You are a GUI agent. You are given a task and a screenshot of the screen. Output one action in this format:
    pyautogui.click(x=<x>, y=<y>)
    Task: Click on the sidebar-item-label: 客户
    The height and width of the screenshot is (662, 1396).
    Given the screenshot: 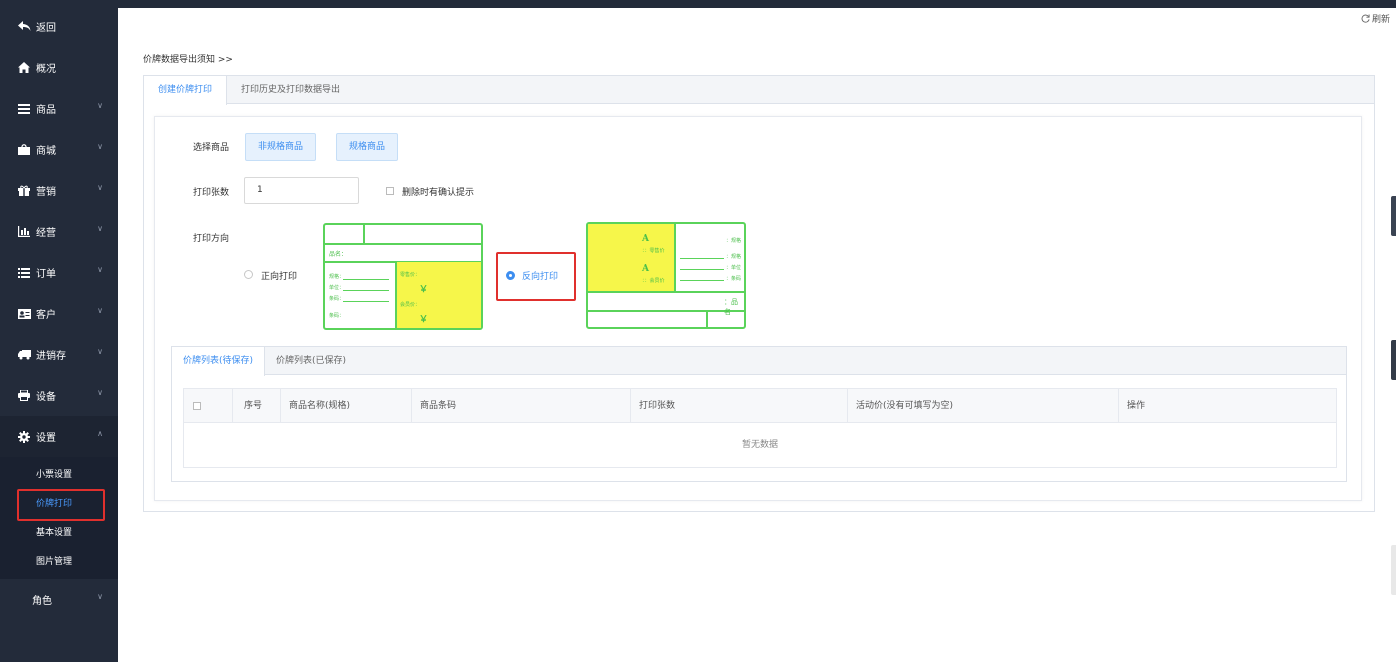 What is the action you would take?
    pyautogui.click(x=46, y=315)
    